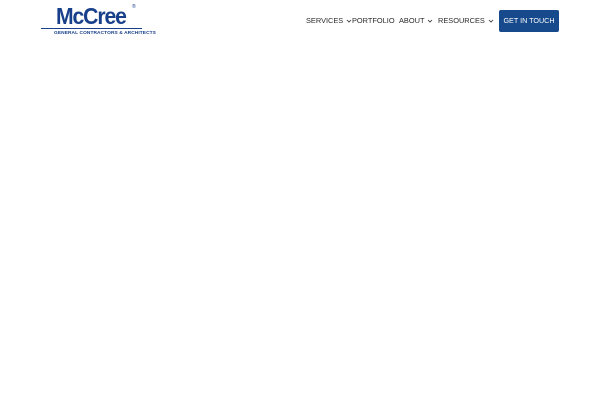 This screenshot has height=400, width=600. Describe the element at coordinates (412, 20) in the screenshot. I see `nav-item-label: ABOUT` at that location.